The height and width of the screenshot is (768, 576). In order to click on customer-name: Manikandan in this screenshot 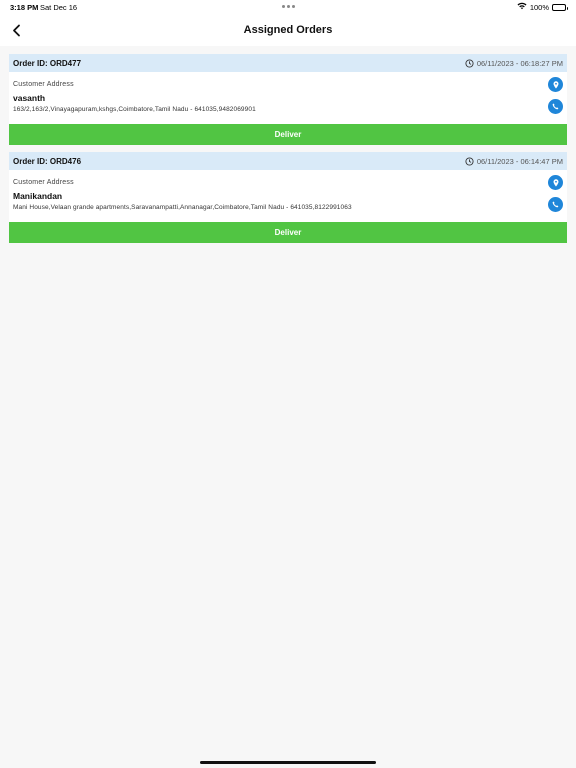, I will do `click(38, 196)`.